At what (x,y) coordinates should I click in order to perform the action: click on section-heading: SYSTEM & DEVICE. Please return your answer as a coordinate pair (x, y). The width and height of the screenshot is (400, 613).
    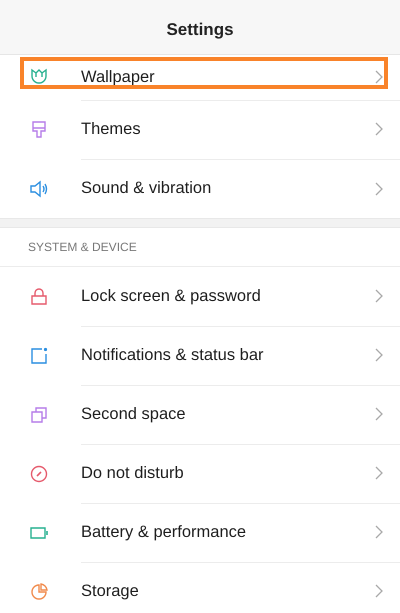
    Looking at the image, I should click on (200, 247).